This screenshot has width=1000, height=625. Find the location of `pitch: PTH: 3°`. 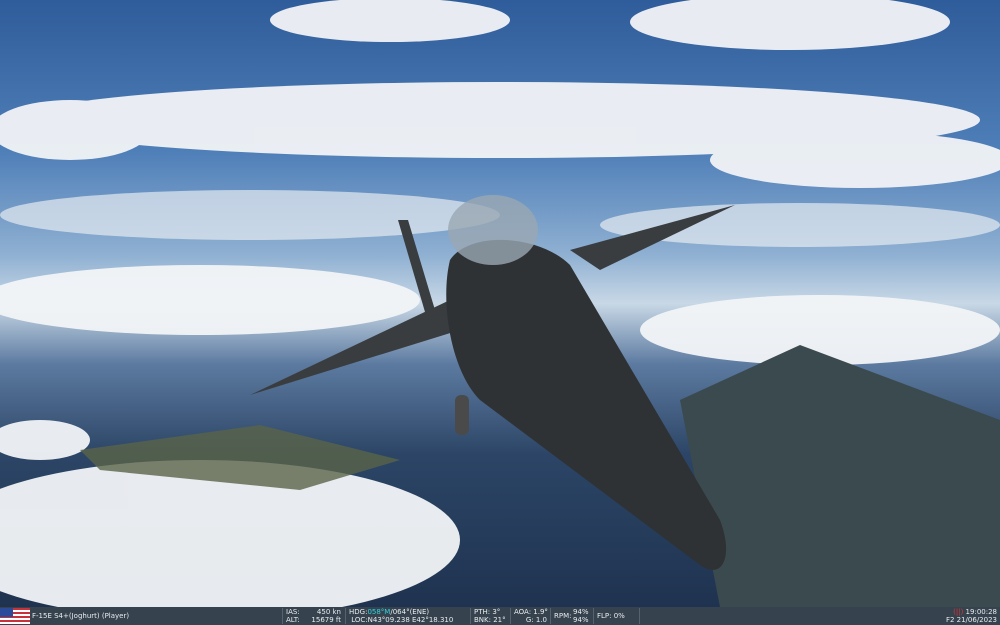

pitch: PTH: 3° is located at coordinates (487, 612).